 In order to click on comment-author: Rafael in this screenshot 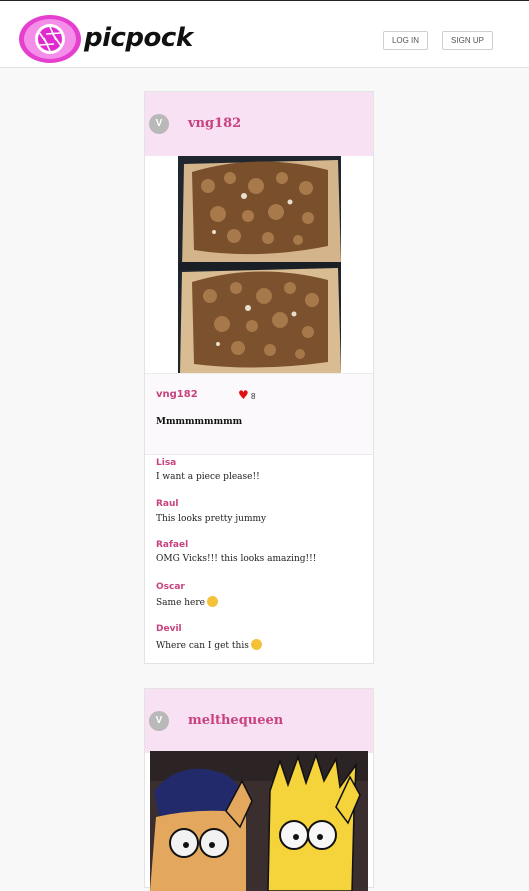, I will do `click(172, 545)`.